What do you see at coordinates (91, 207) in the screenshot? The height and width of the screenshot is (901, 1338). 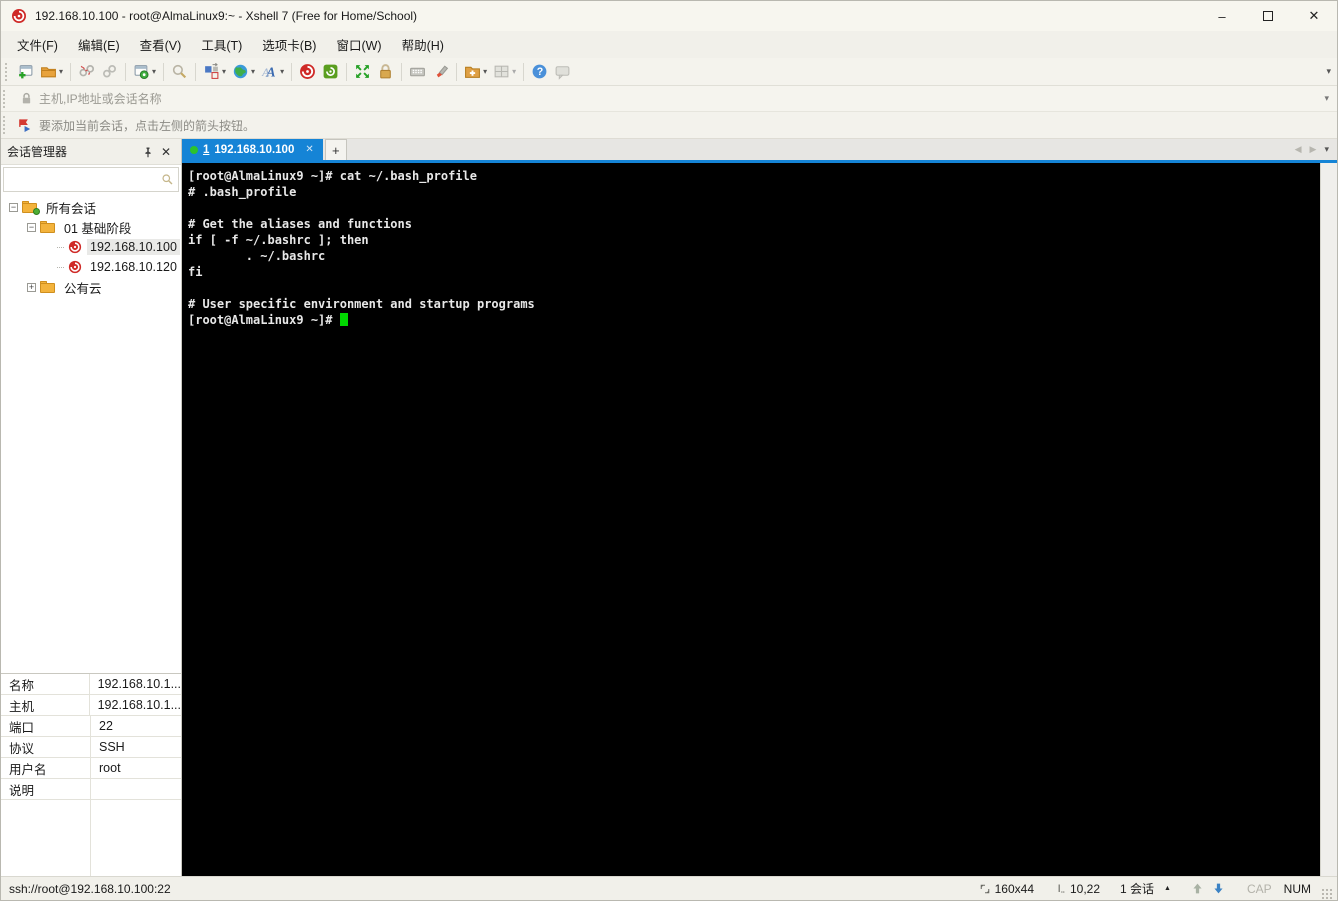 I see `tree-item-all-sessions: − 所有会话` at bounding box center [91, 207].